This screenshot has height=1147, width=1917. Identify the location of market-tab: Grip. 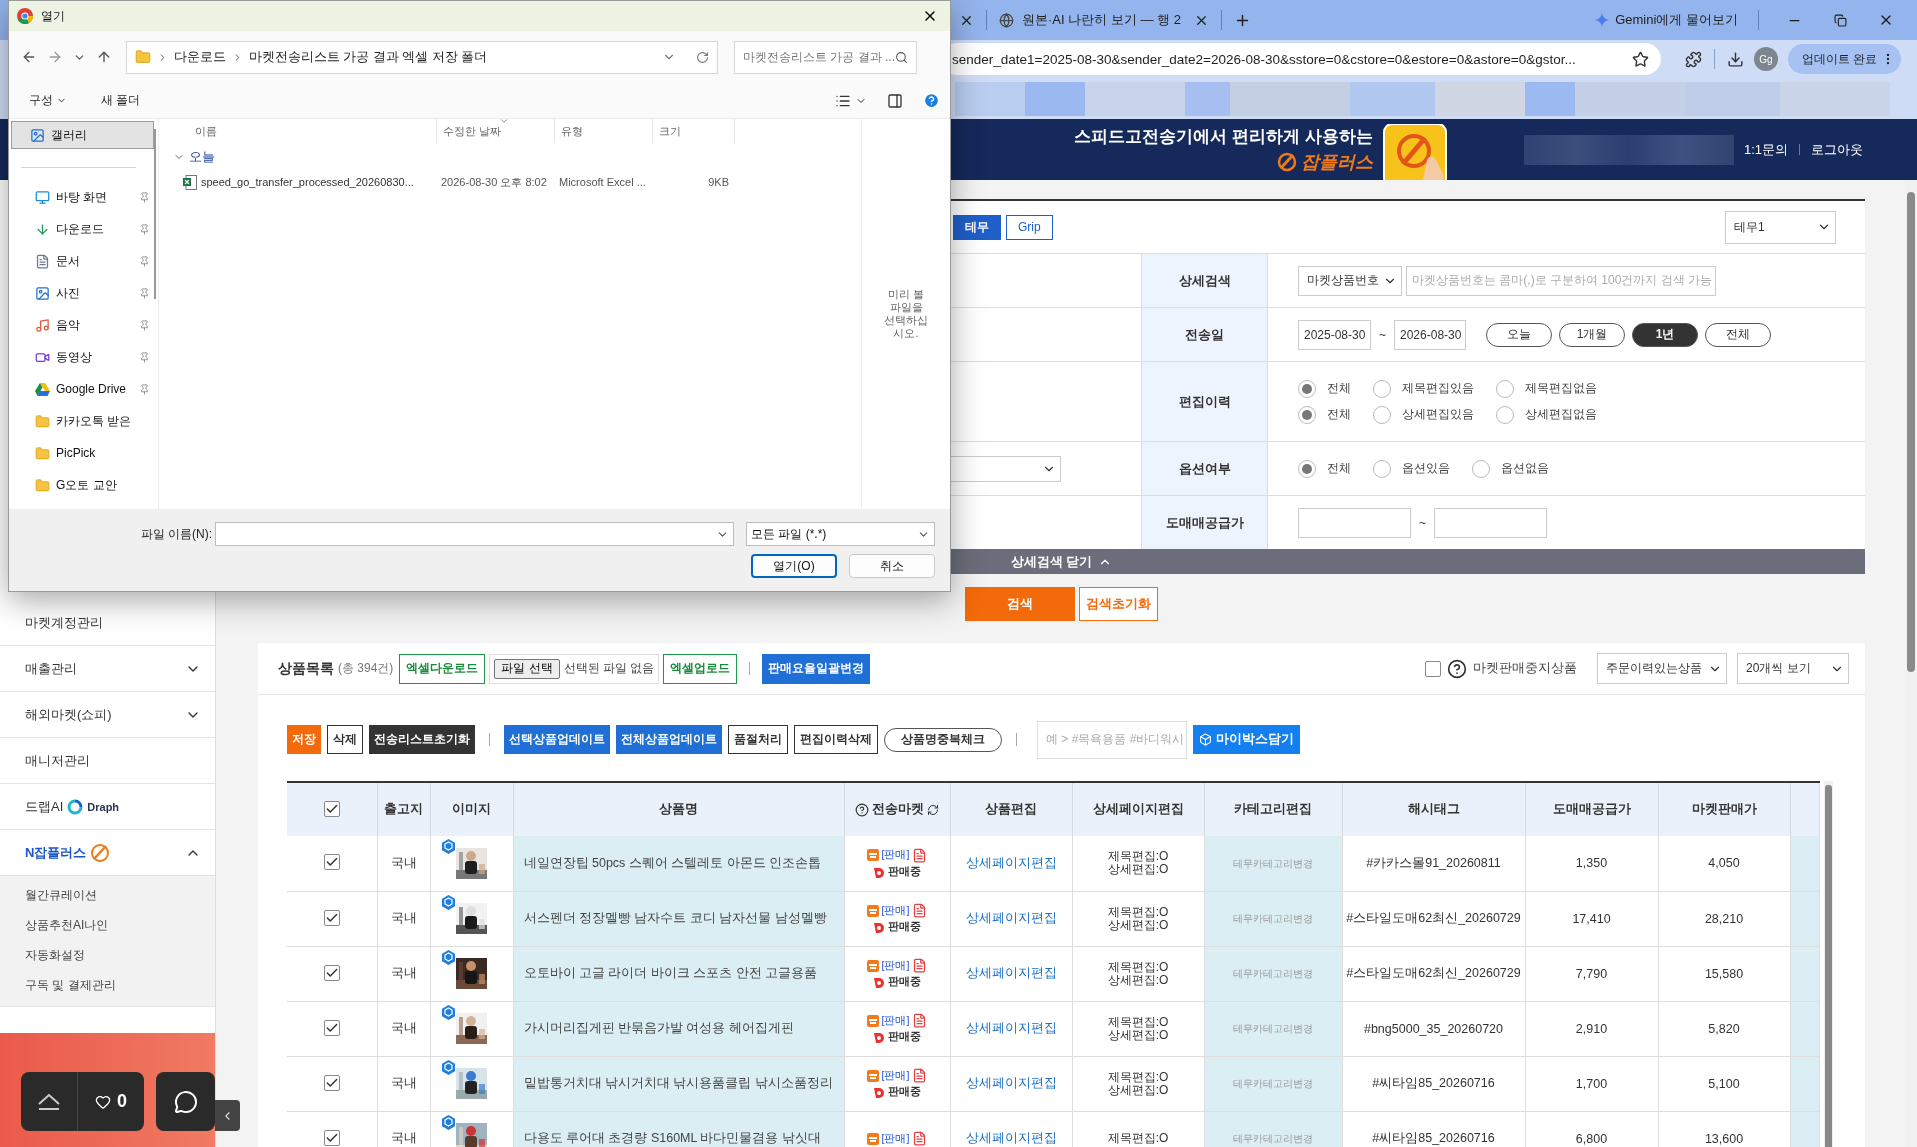
(1029, 227).